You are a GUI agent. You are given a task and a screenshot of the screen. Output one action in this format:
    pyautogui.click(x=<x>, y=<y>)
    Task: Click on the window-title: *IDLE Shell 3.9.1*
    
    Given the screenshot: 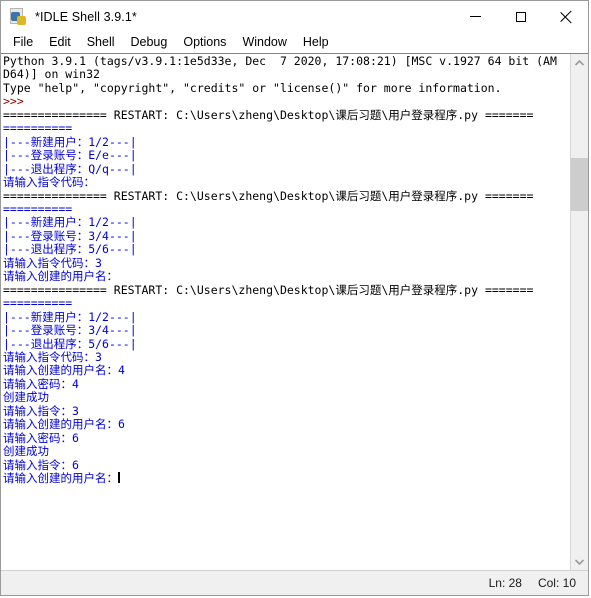 What is the action you would take?
    pyautogui.click(x=86, y=16)
    